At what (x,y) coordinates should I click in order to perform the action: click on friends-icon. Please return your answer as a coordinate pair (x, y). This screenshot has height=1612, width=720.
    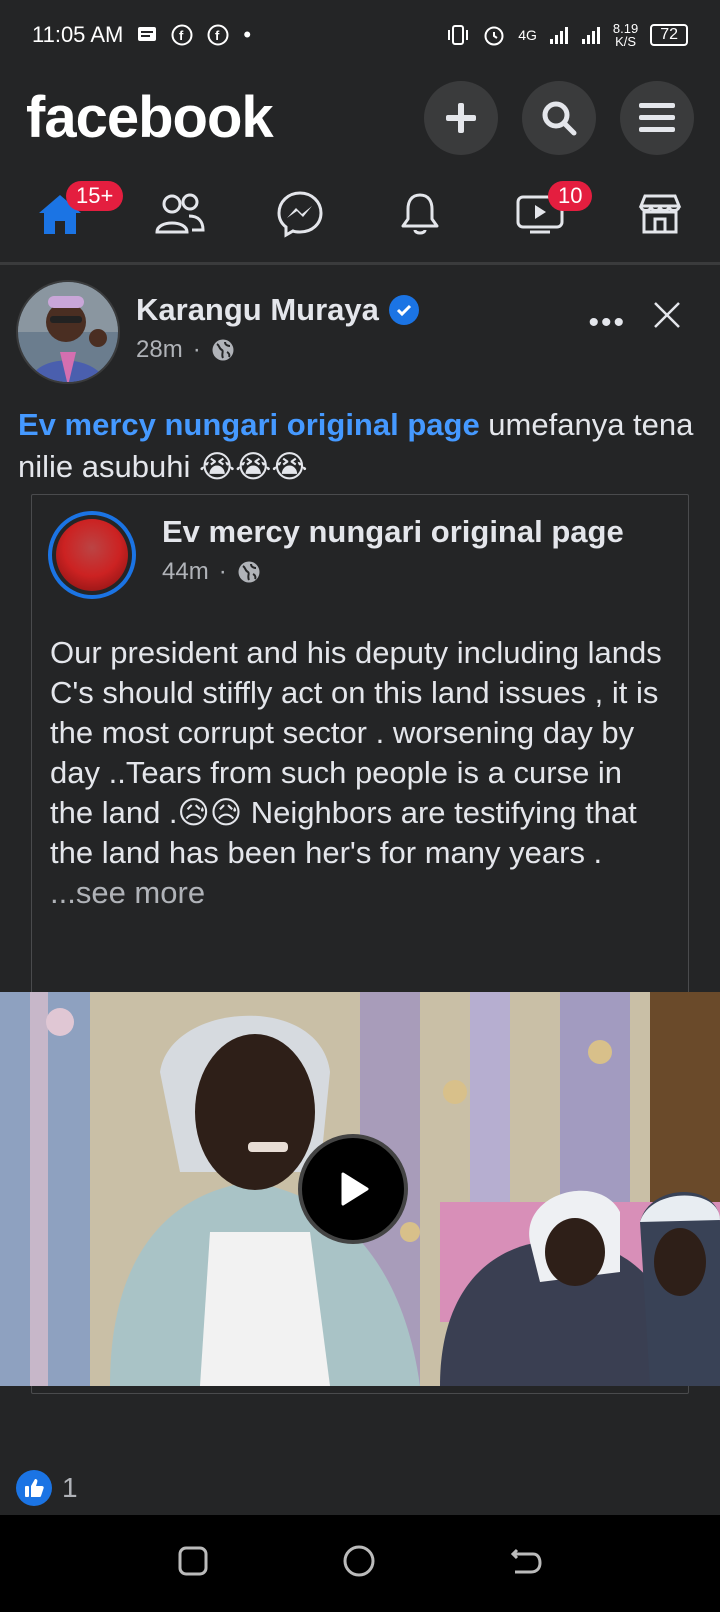
    Looking at the image, I should click on (180, 213).